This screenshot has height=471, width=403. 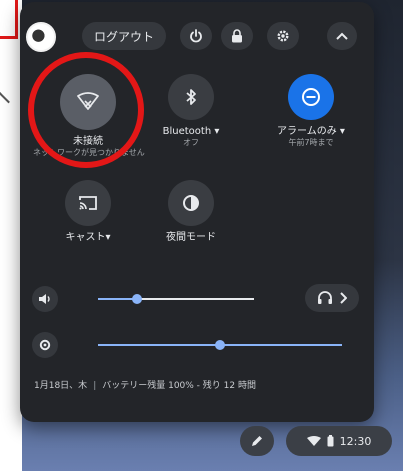 I want to click on bluetooth-icon, so click(x=191, y=97).